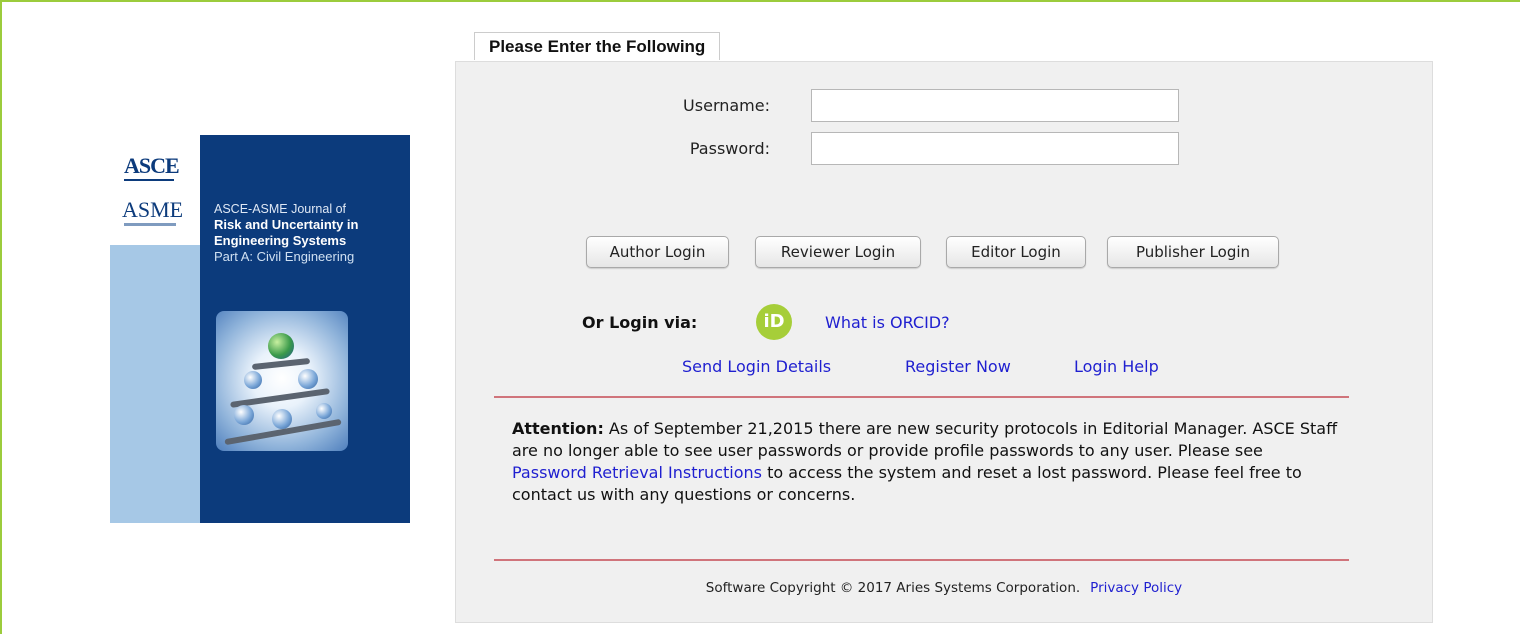 Image resolution: width=1522 pixels, height=634 pixels. Describe the element at coordinates (887, 322) in the screenshot. I see `what-is-orcid-link: What is ORCID?` at that location.